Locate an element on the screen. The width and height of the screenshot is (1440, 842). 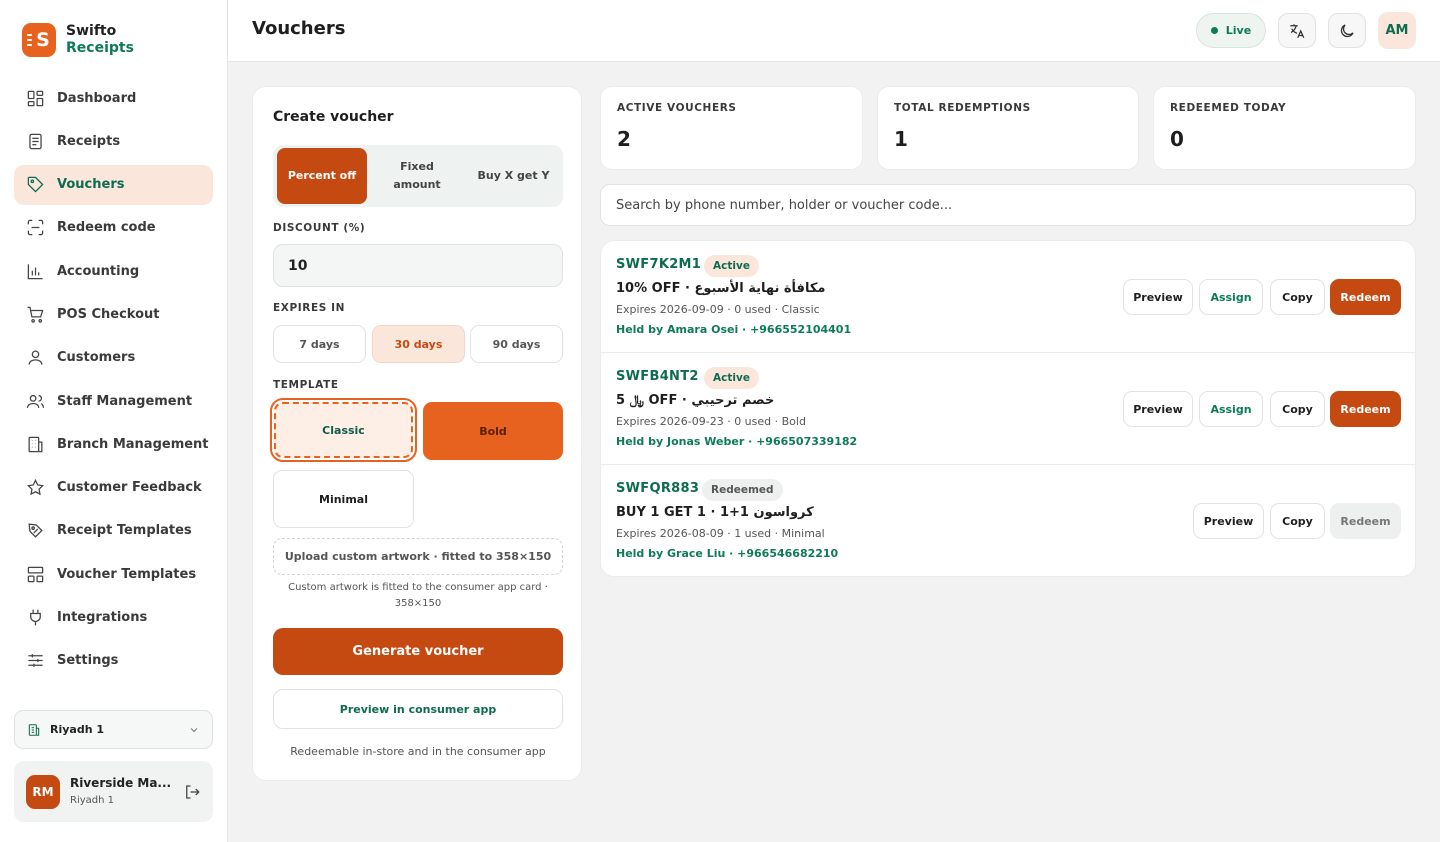
voucher-title: 5 ﷼ OFF · خصم ترحيبي is located at coordinates (695, 400).